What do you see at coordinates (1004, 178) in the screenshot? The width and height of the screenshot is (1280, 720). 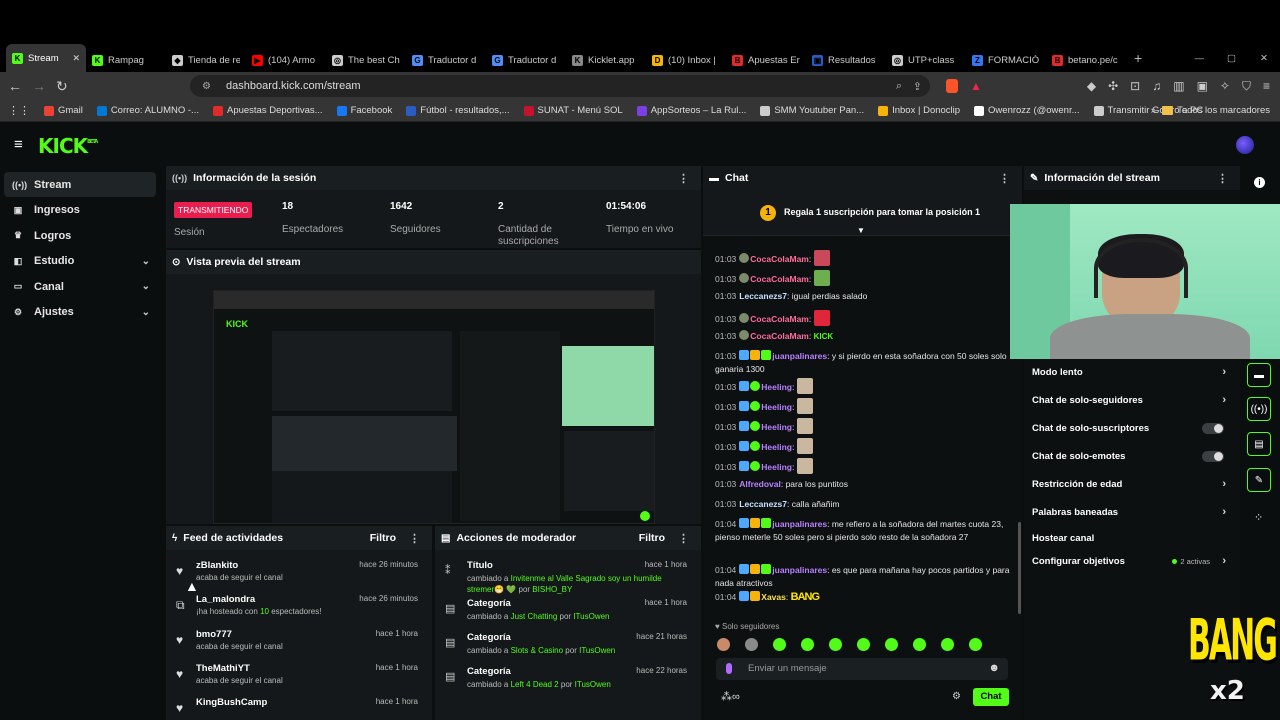 I see `chat-menu-icon: ⋮` at bounding box center [1004, 178].